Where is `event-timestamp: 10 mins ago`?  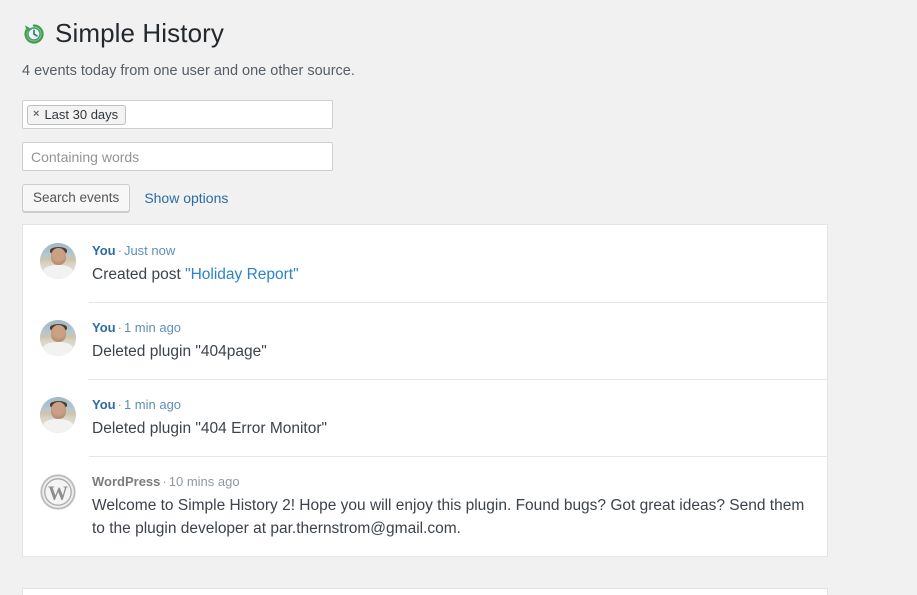
event-timestamp: 10 mins ago is located at coordinates (204, 481).